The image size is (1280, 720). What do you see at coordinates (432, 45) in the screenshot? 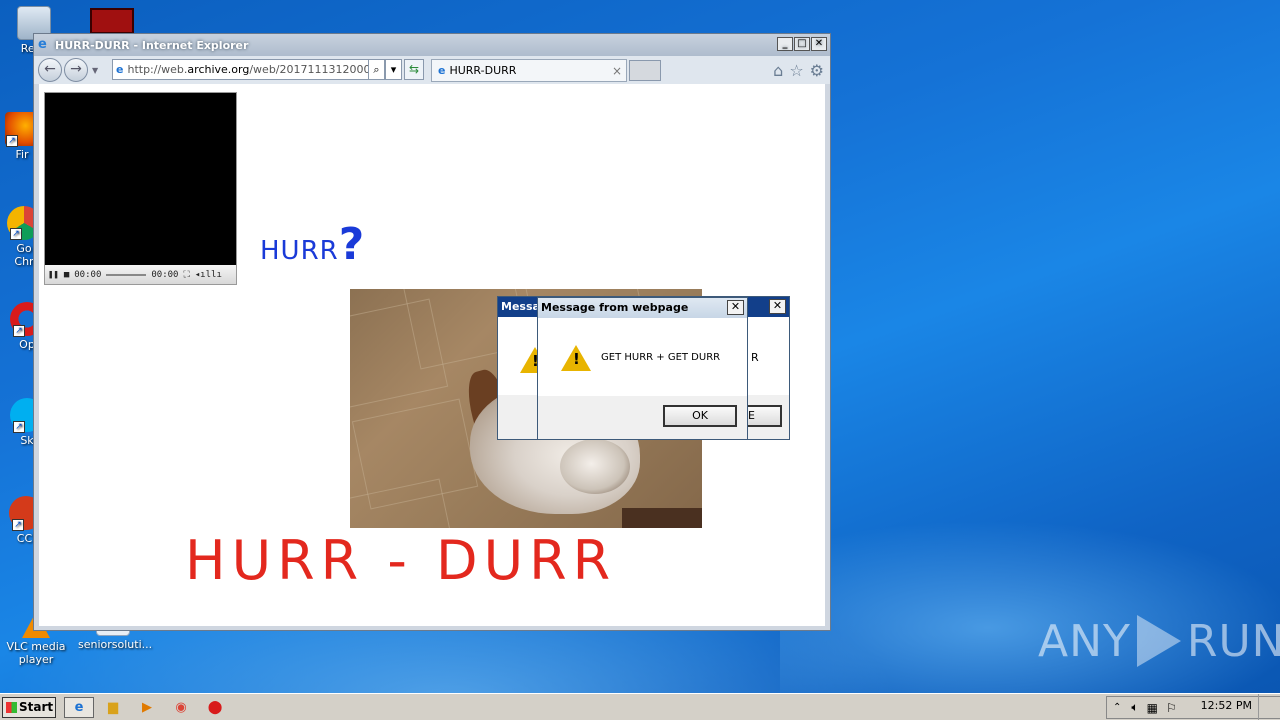
I see `ie-title-bar: e HURR-DURR - Internet Explorer _ □ ✕` at bounding box center [432, 45].